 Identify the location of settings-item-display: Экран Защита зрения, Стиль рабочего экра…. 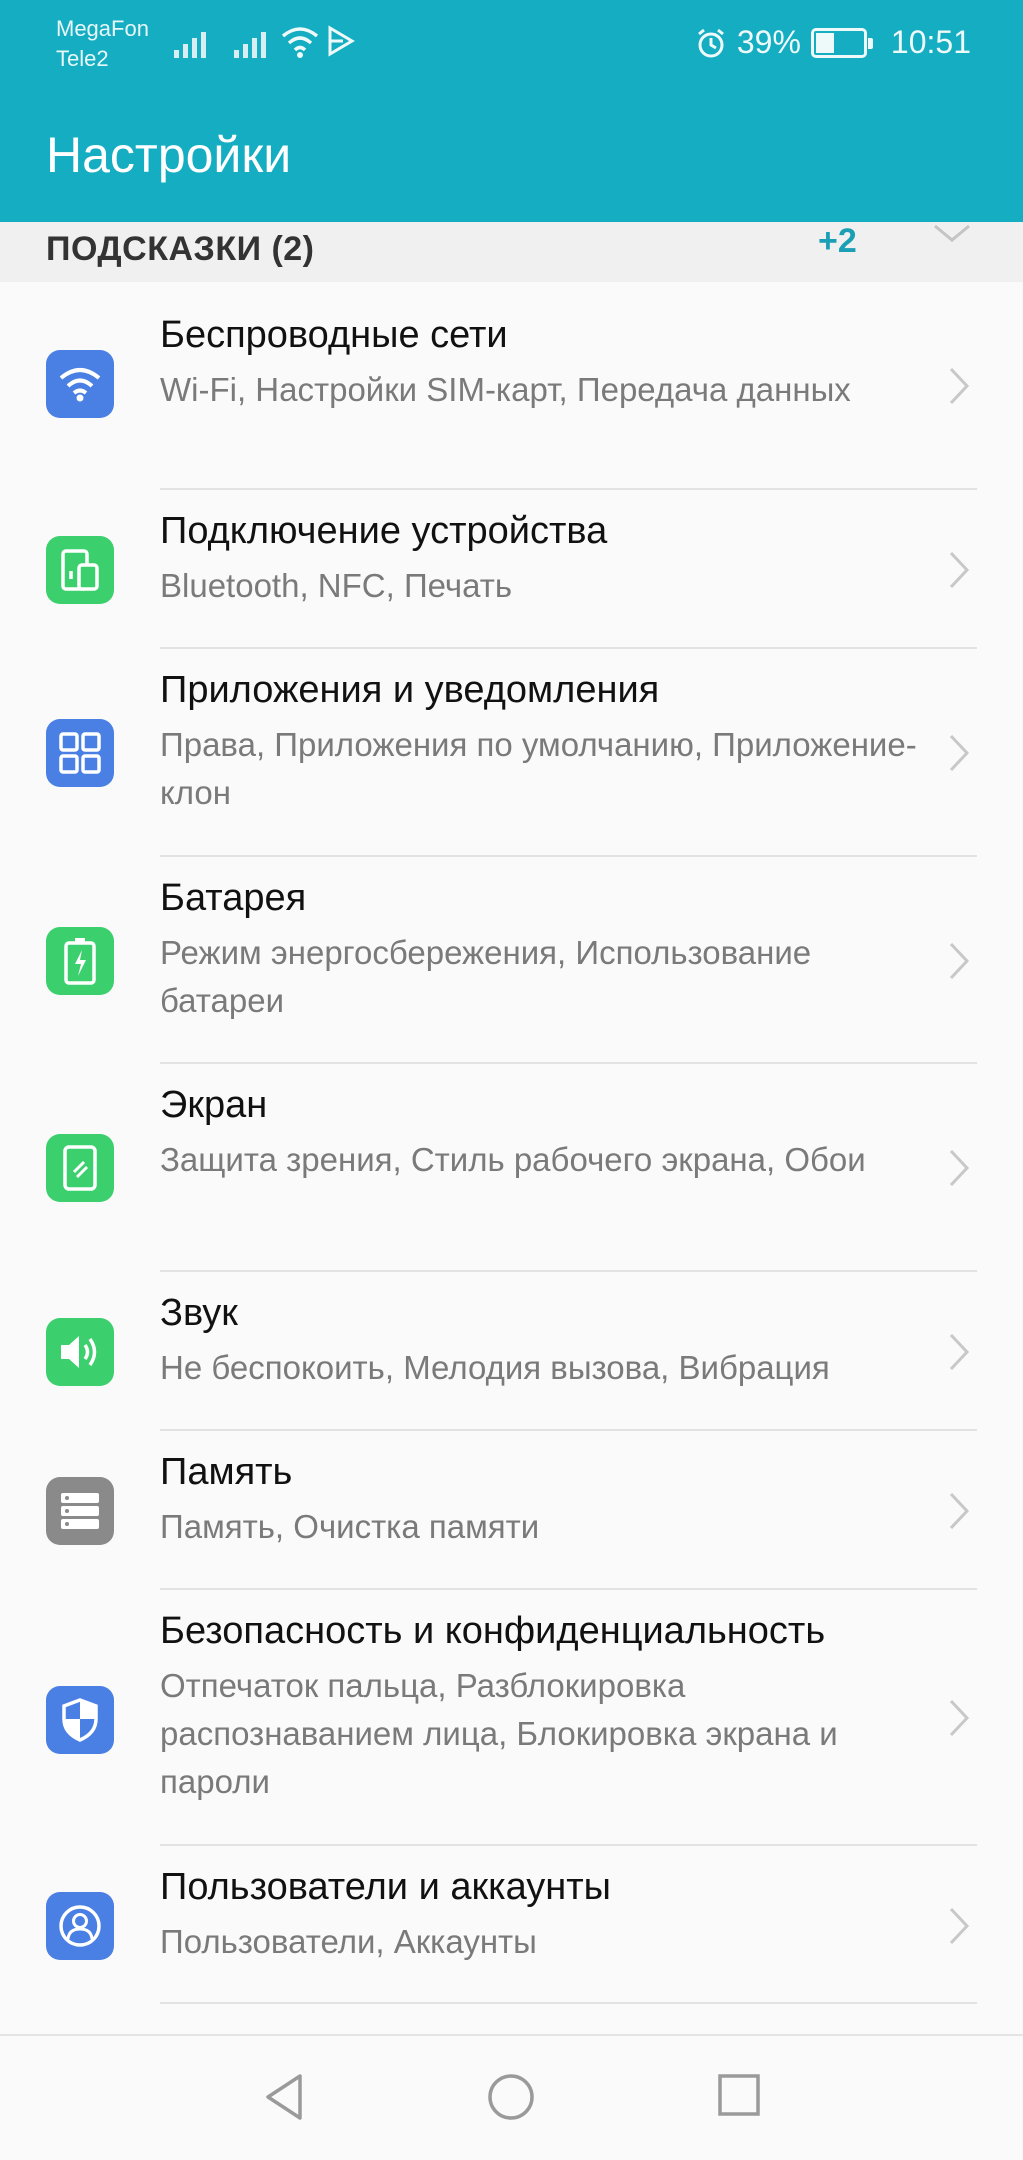
(511, 1168).